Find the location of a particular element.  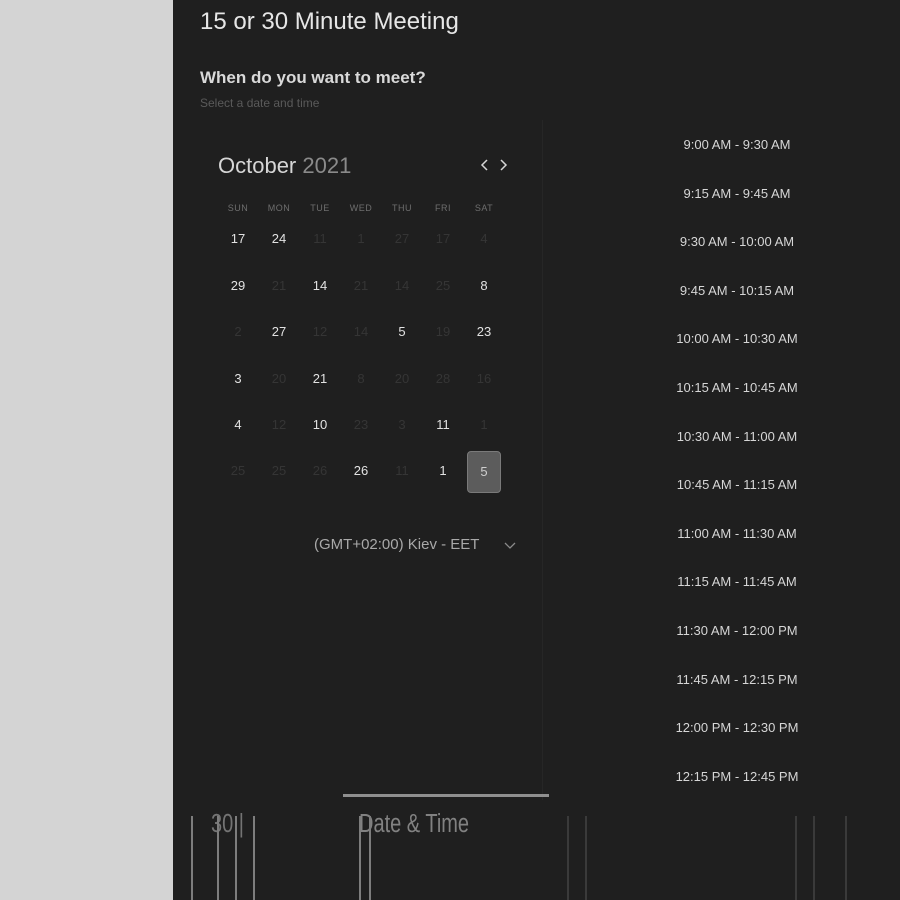

meeting-title: 15 or 30 Minute Meeting is located at coordinates (329, 21).